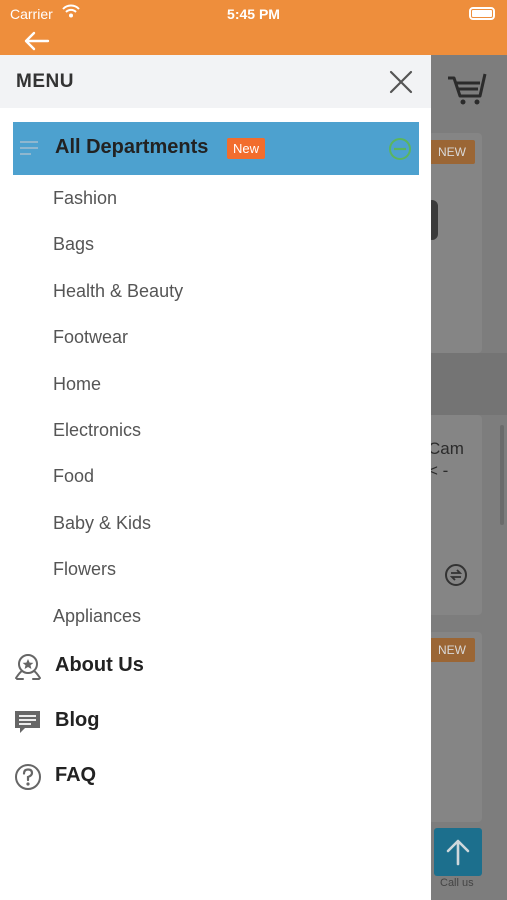 This screenshot has height=900, width=507. Describe the element at coordinates (233, 337) in the screenshot. I see `department-item-footwear: Footwear` at that location.